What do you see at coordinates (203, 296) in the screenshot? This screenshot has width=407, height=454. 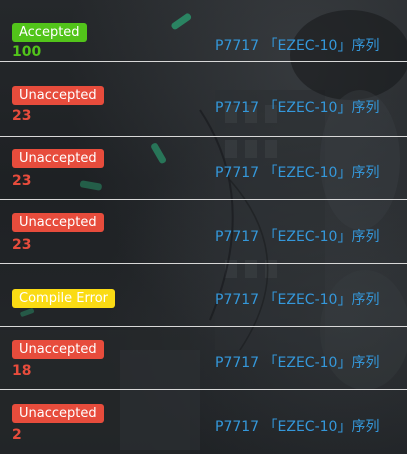 I see `record-row: Compile Error P7717 「EZEC-10」序列` at bounding box center [203, 296].